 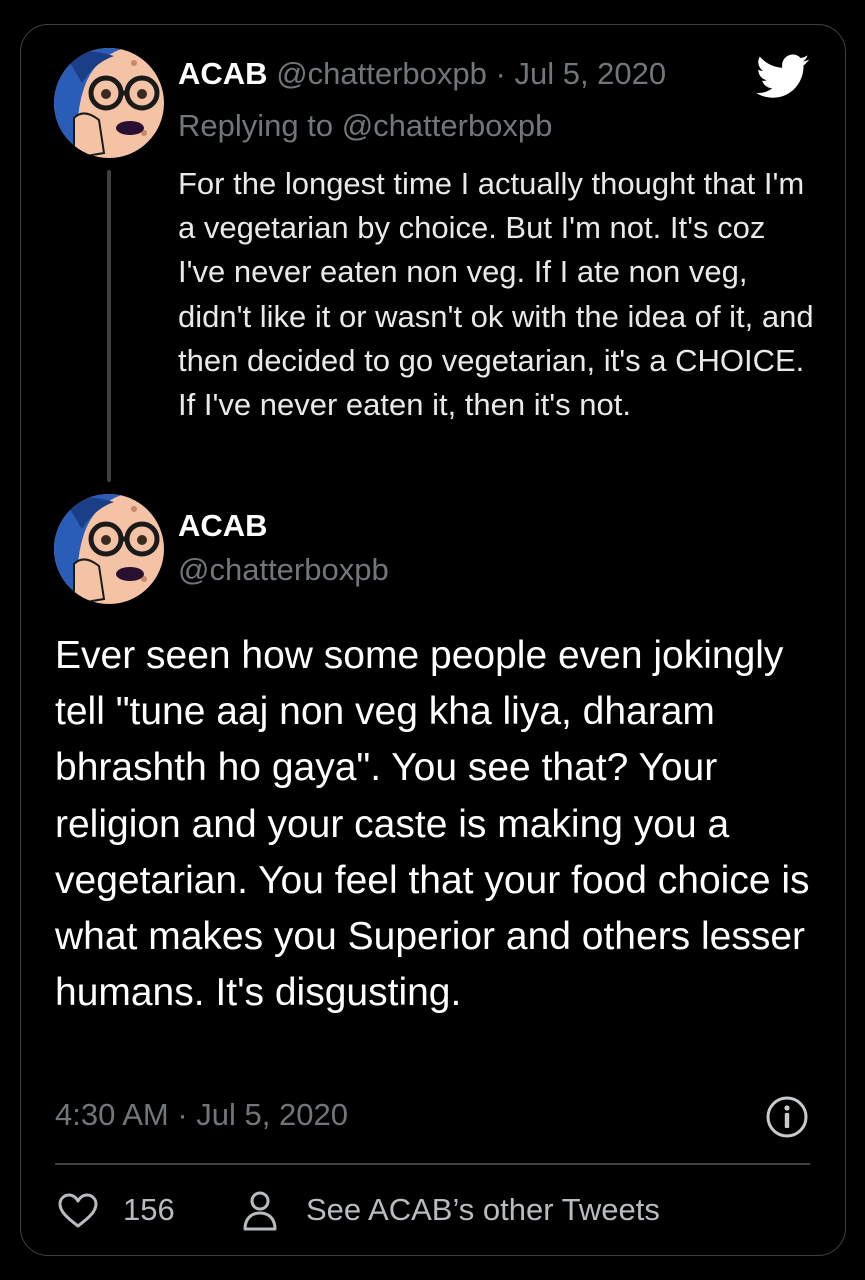 I want to click on twitter-bird-icon, so click(x=783, y=77).